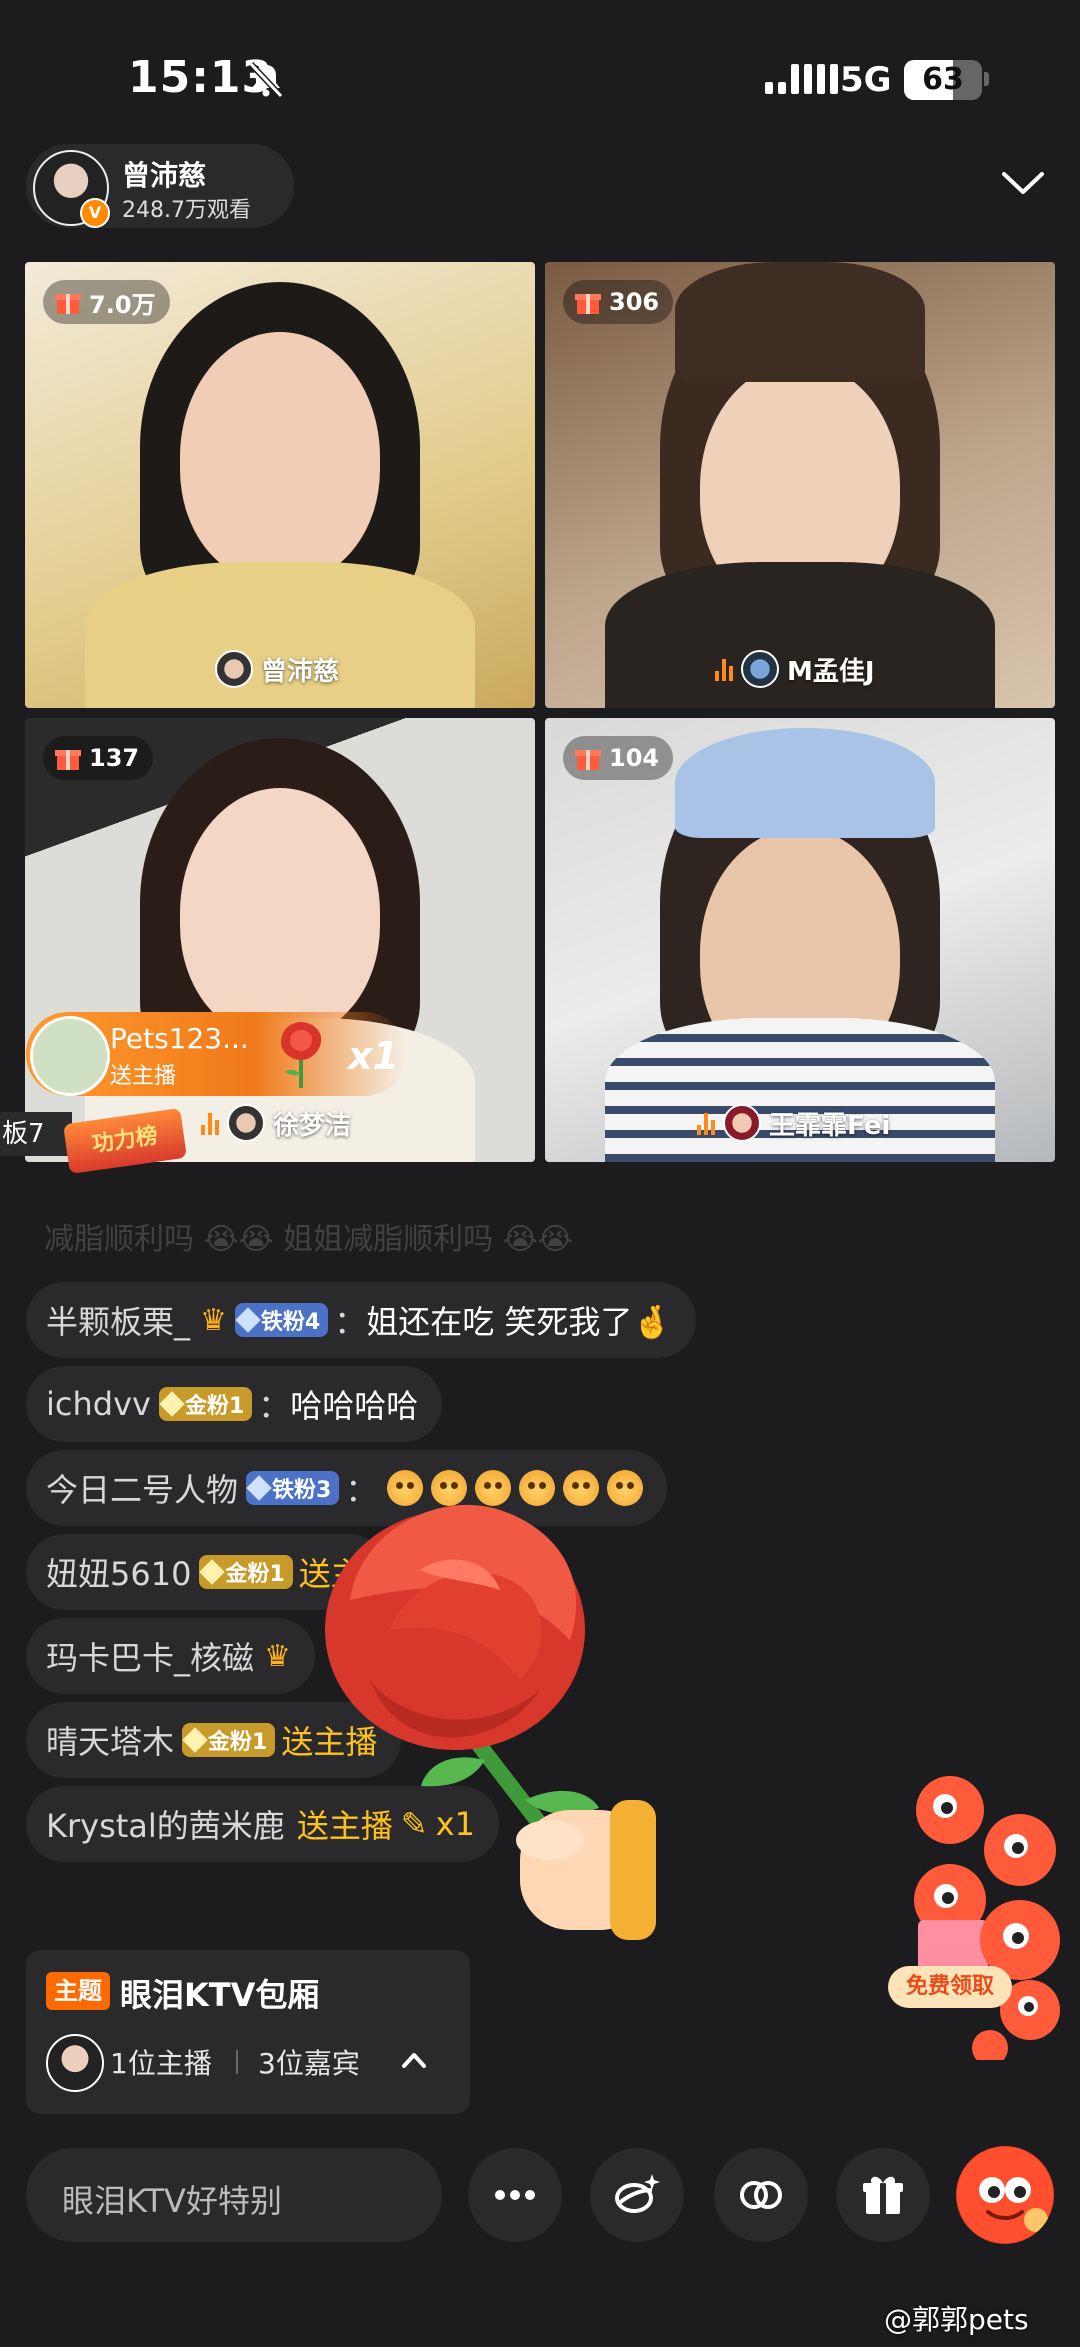 The height and width of the screenshot is (2347, 1080). Describe the element at coordinates (1005, 2195) in the screenshot. I see `weibo-mascot-icon` at that location.